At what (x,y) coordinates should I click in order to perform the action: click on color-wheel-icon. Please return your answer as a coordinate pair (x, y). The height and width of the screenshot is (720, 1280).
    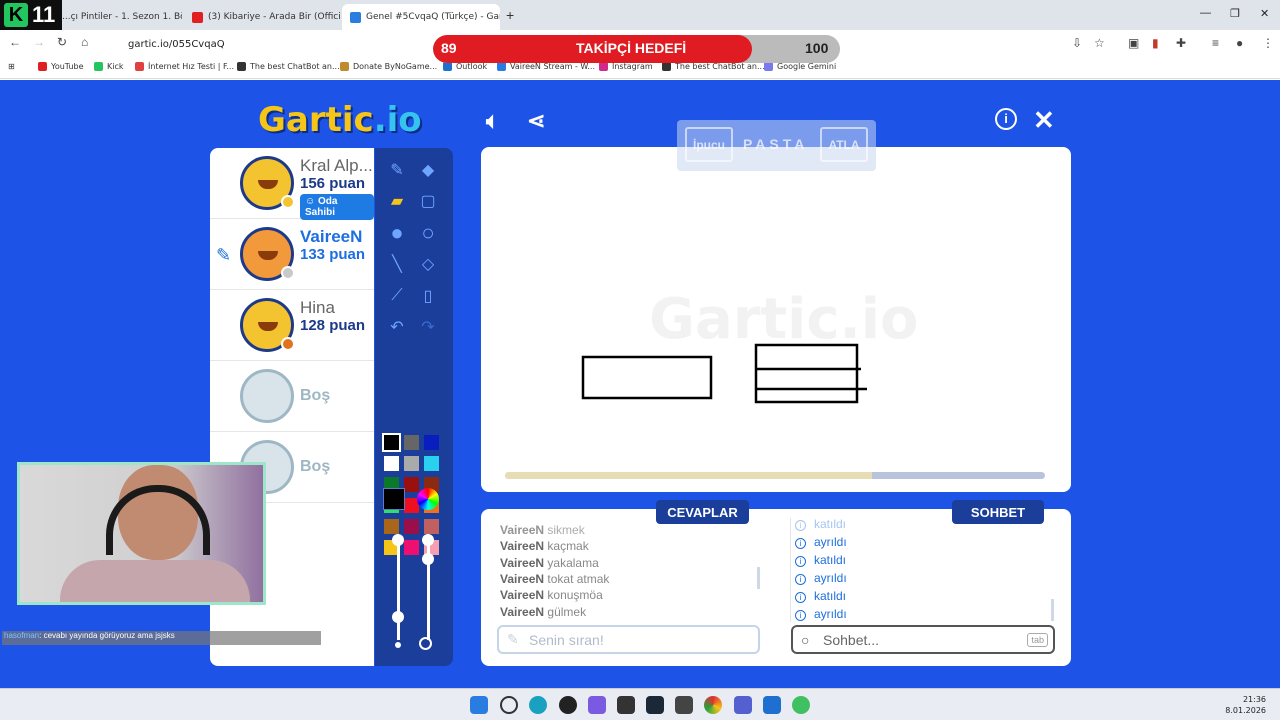
    Looking at the image, I should click on (428, 499).